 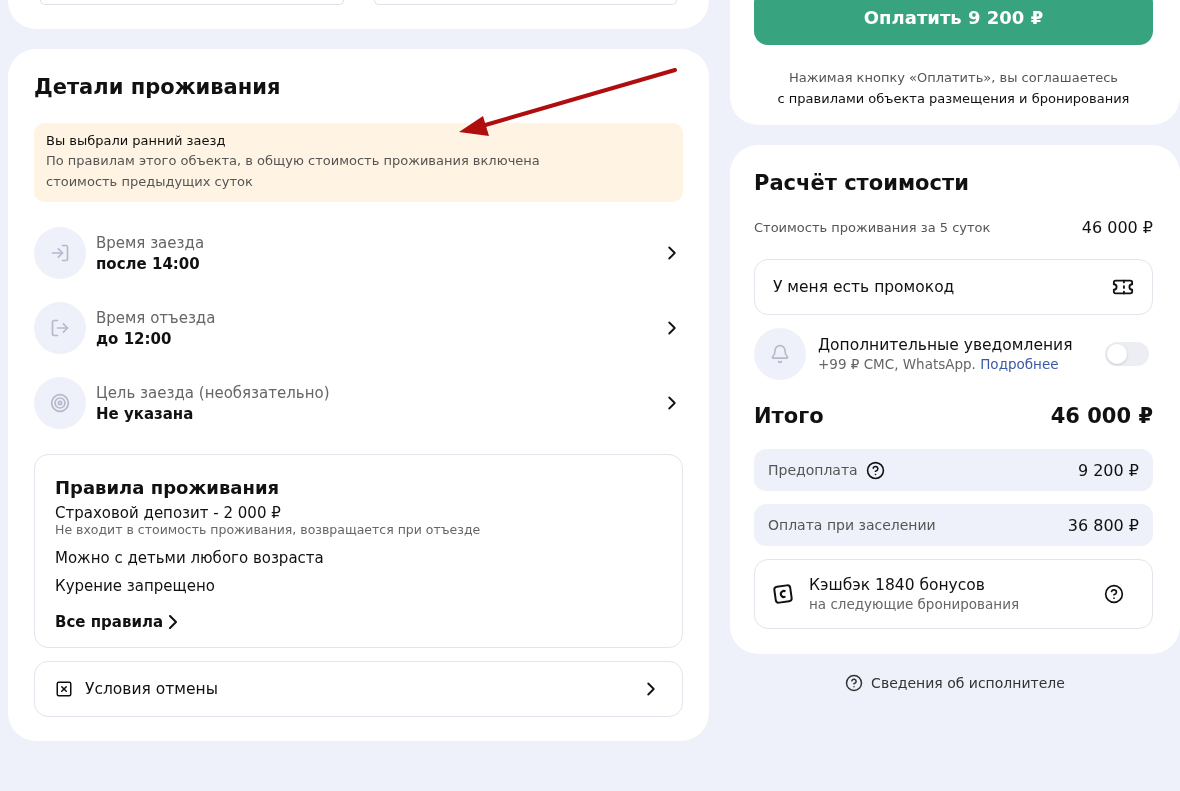 I want to click on notifications-title: Дополнительные уведомления, so click(x=946, y=345).